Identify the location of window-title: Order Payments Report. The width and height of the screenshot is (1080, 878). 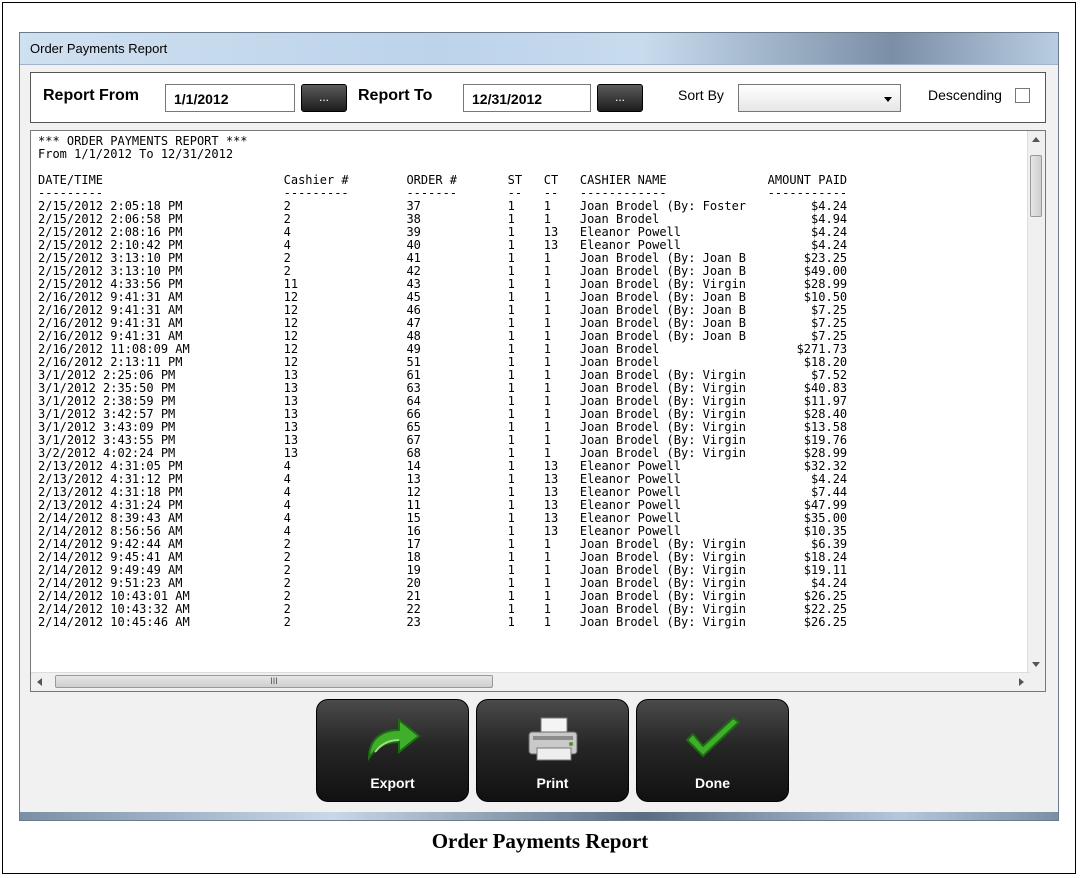
(99, 48).